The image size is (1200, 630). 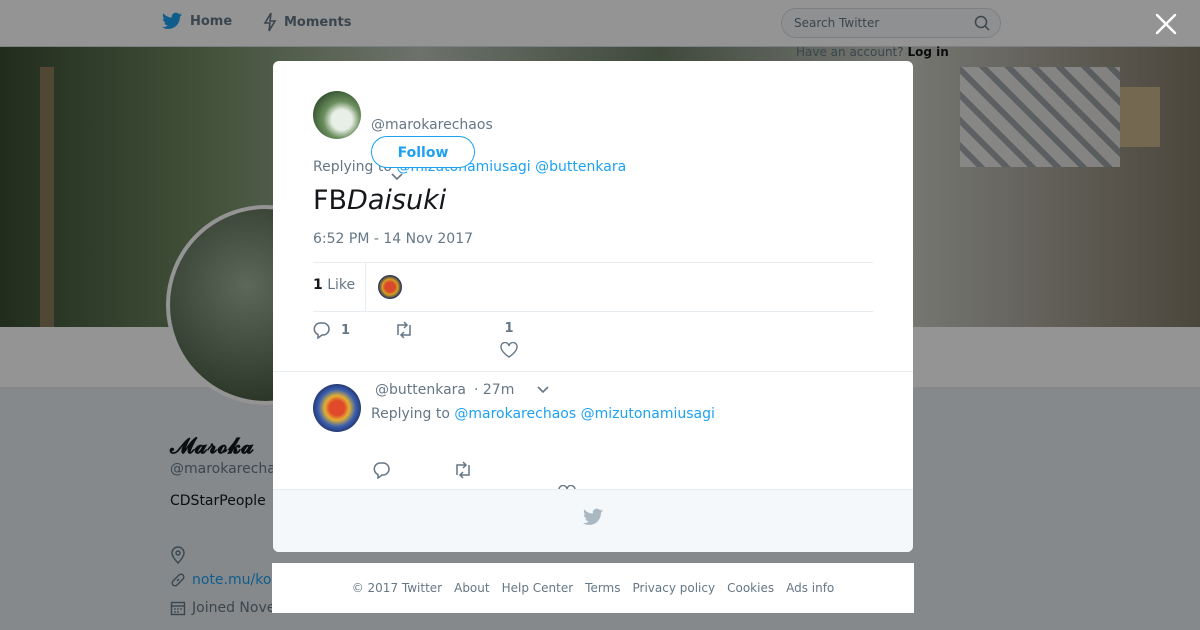 I want to click on reply-count: 1, so click(x=346, y=330).